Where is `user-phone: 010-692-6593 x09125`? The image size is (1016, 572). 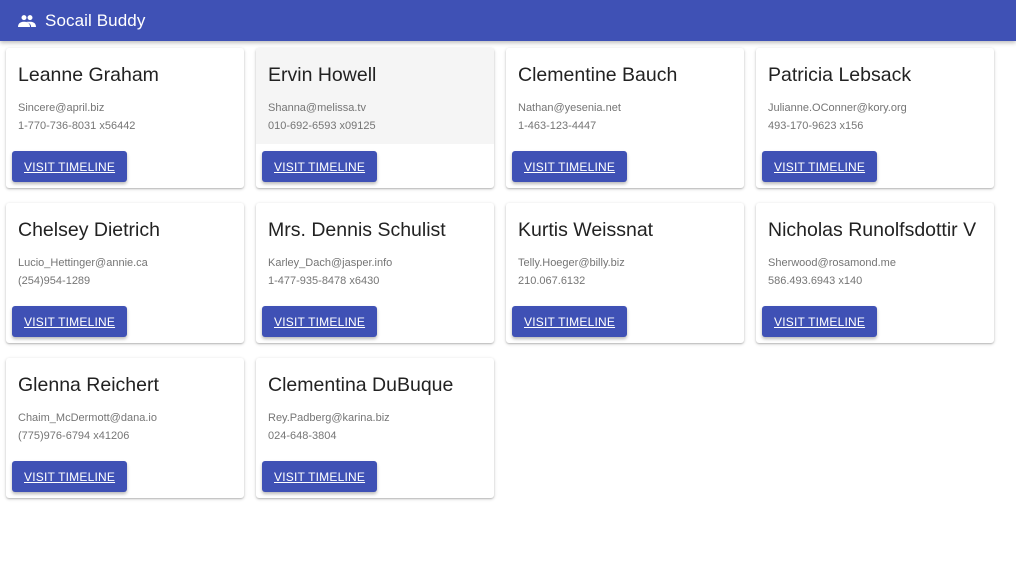
user-phone: 010-692-6593 x09125 is located at coordinates (322, 126).